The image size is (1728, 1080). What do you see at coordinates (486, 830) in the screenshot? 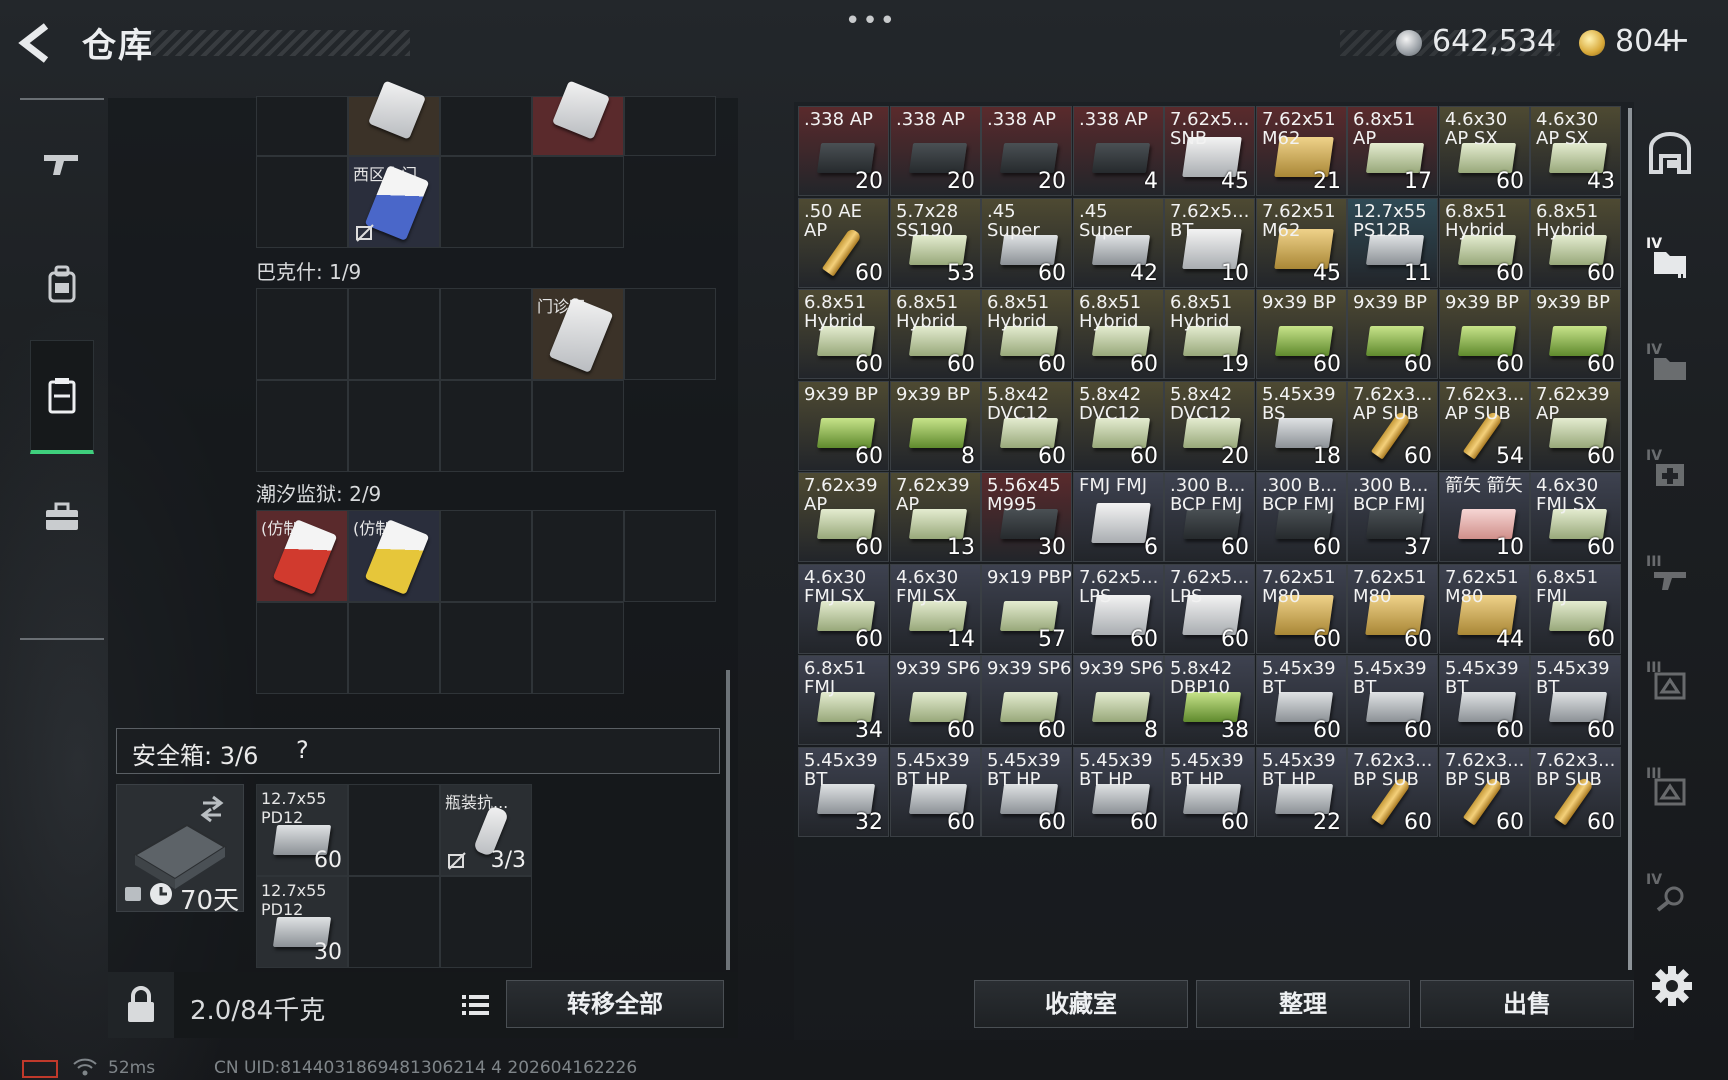
I see `safe-slot-3: 瓶装抗... 3/3` at bounding box center [486, 830].